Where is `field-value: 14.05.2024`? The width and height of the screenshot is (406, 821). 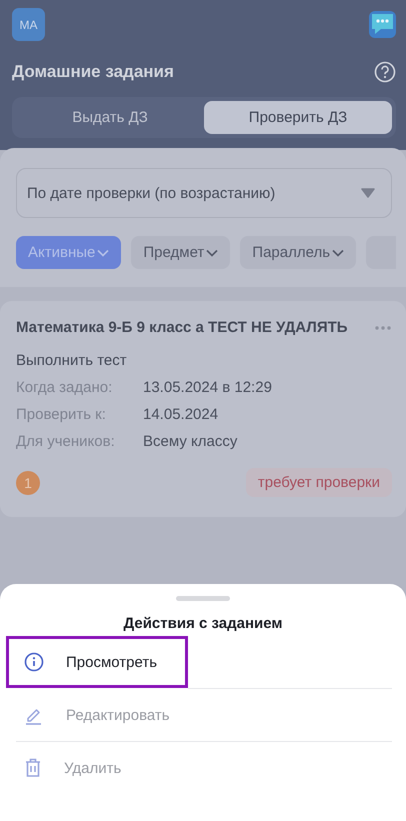 field-value: 14.05.2024 is located at coordinates (180, 414).